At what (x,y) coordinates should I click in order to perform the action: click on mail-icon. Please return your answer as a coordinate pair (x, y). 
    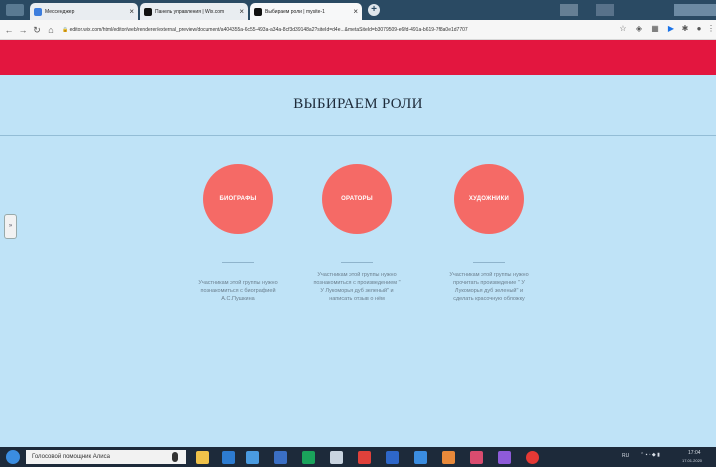
    Looking at the image, I should click on (336, 457).